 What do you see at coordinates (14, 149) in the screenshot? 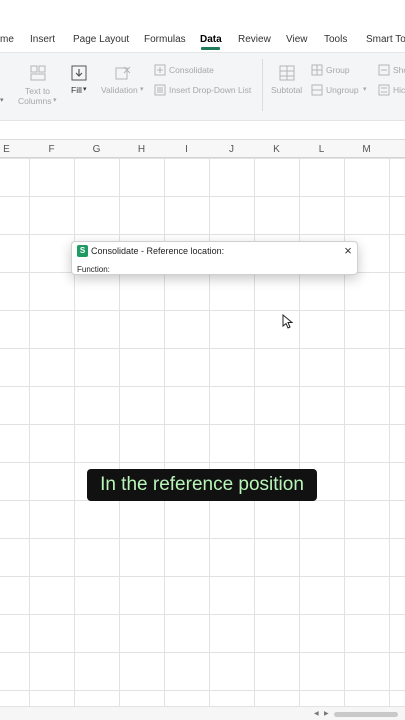
I see `column-header-e: E` at bounding box center [14, 149].